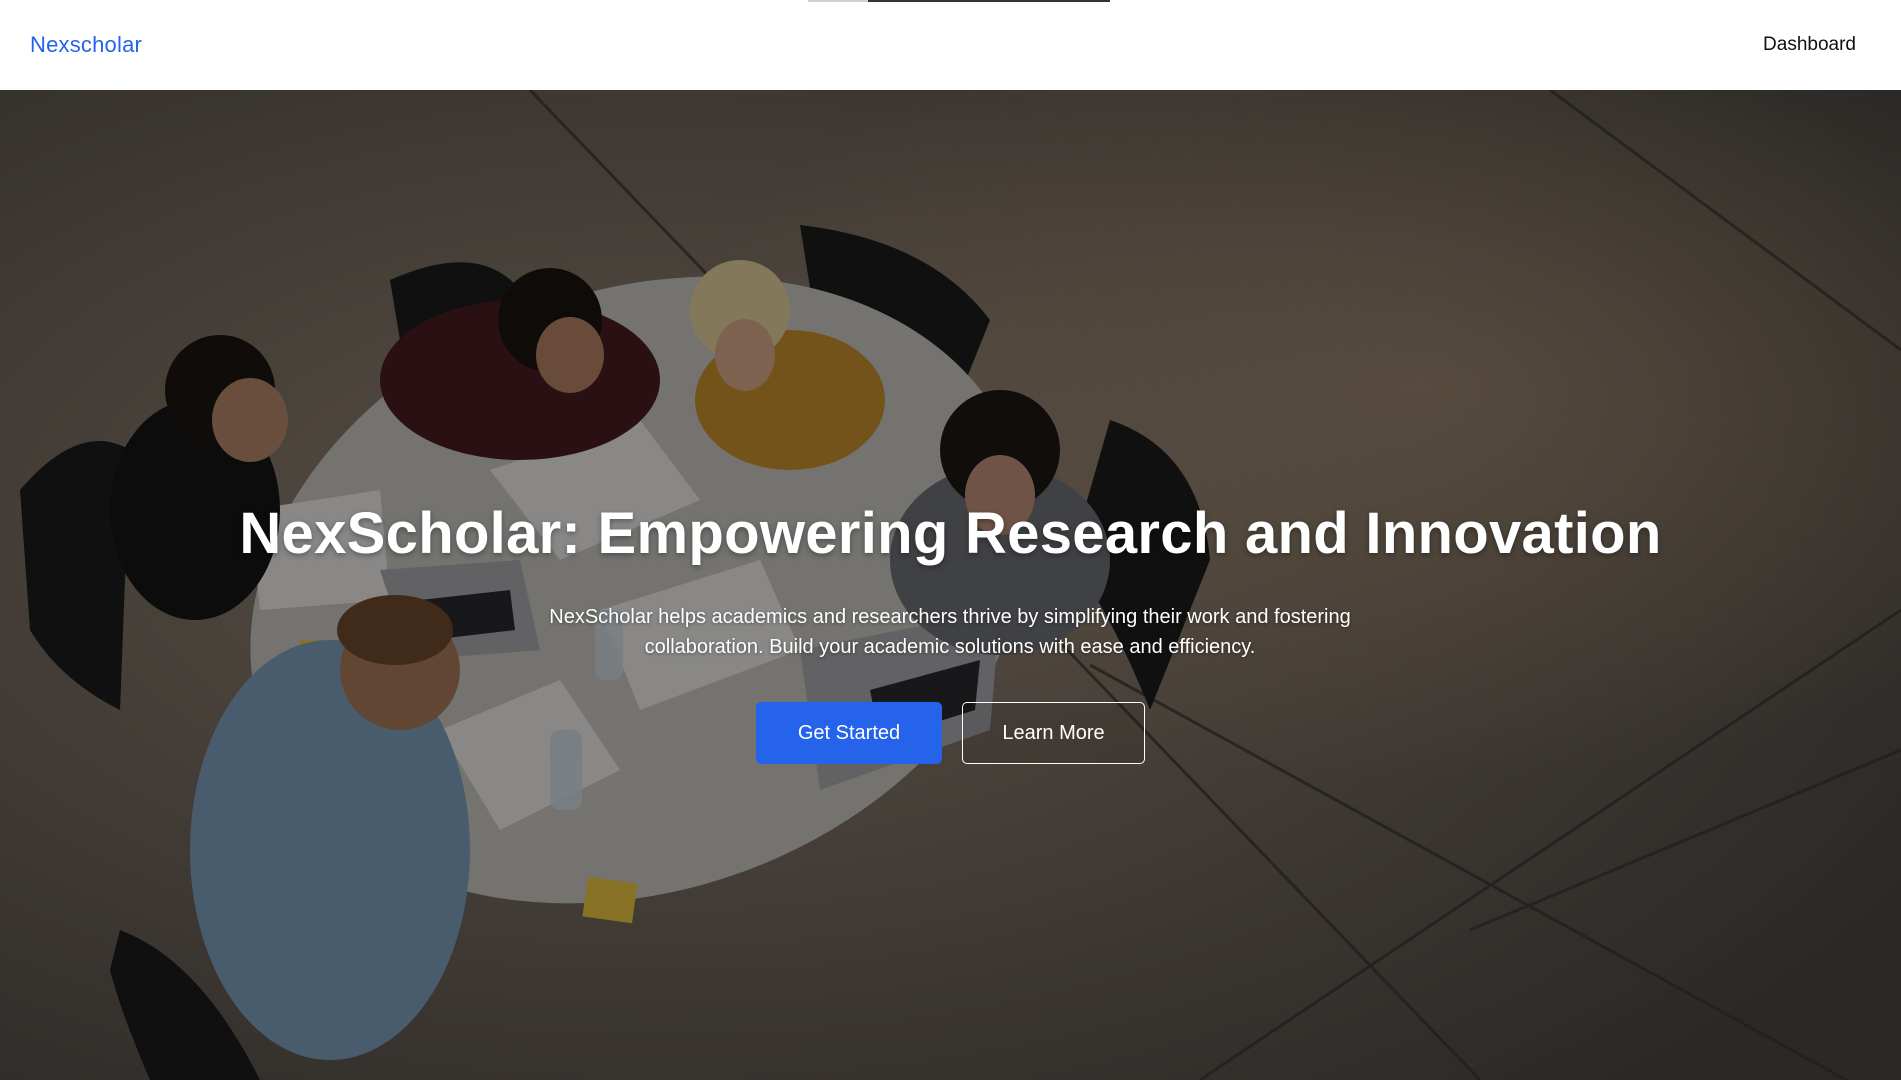 This screenshot has height=1080, width=1901. I want to click on nav-dashboard-link: Dashboard, so click(1809, 45).